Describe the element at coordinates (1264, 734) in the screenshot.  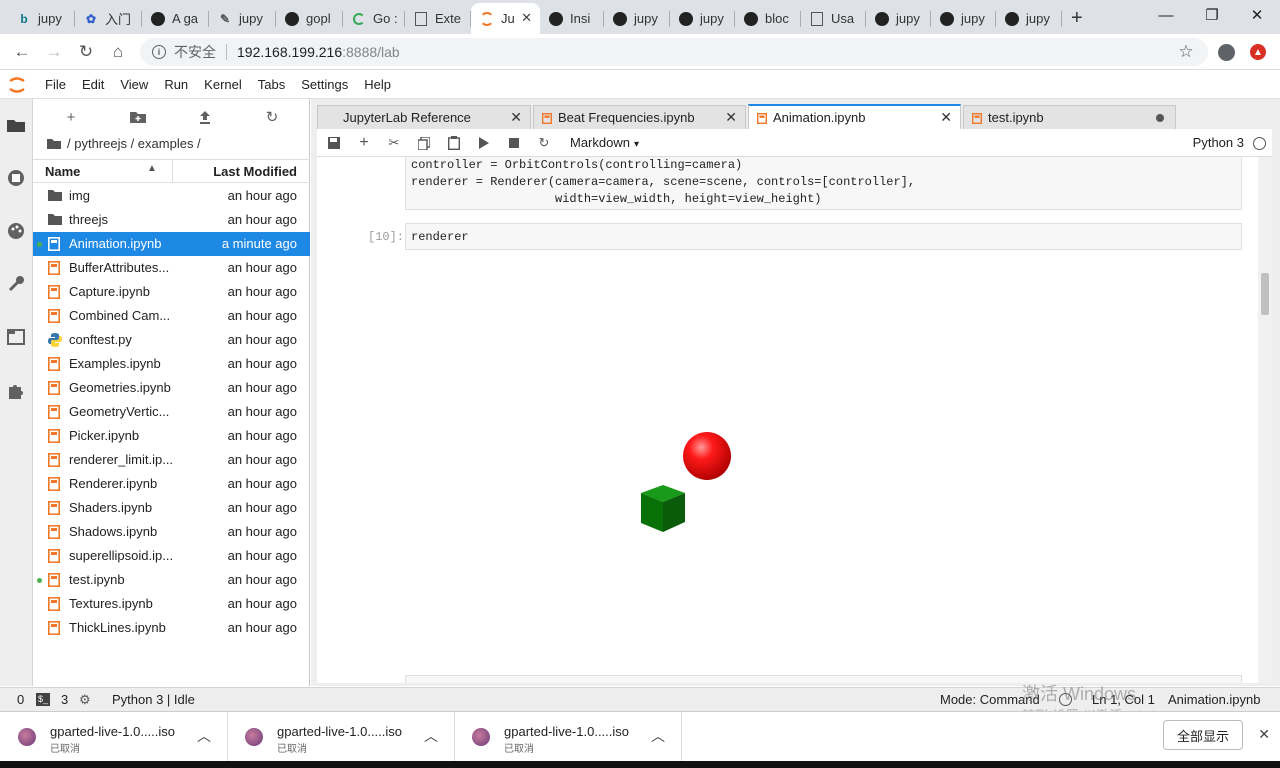
I see `close-downloads-bar-icon: ✕` at that location.